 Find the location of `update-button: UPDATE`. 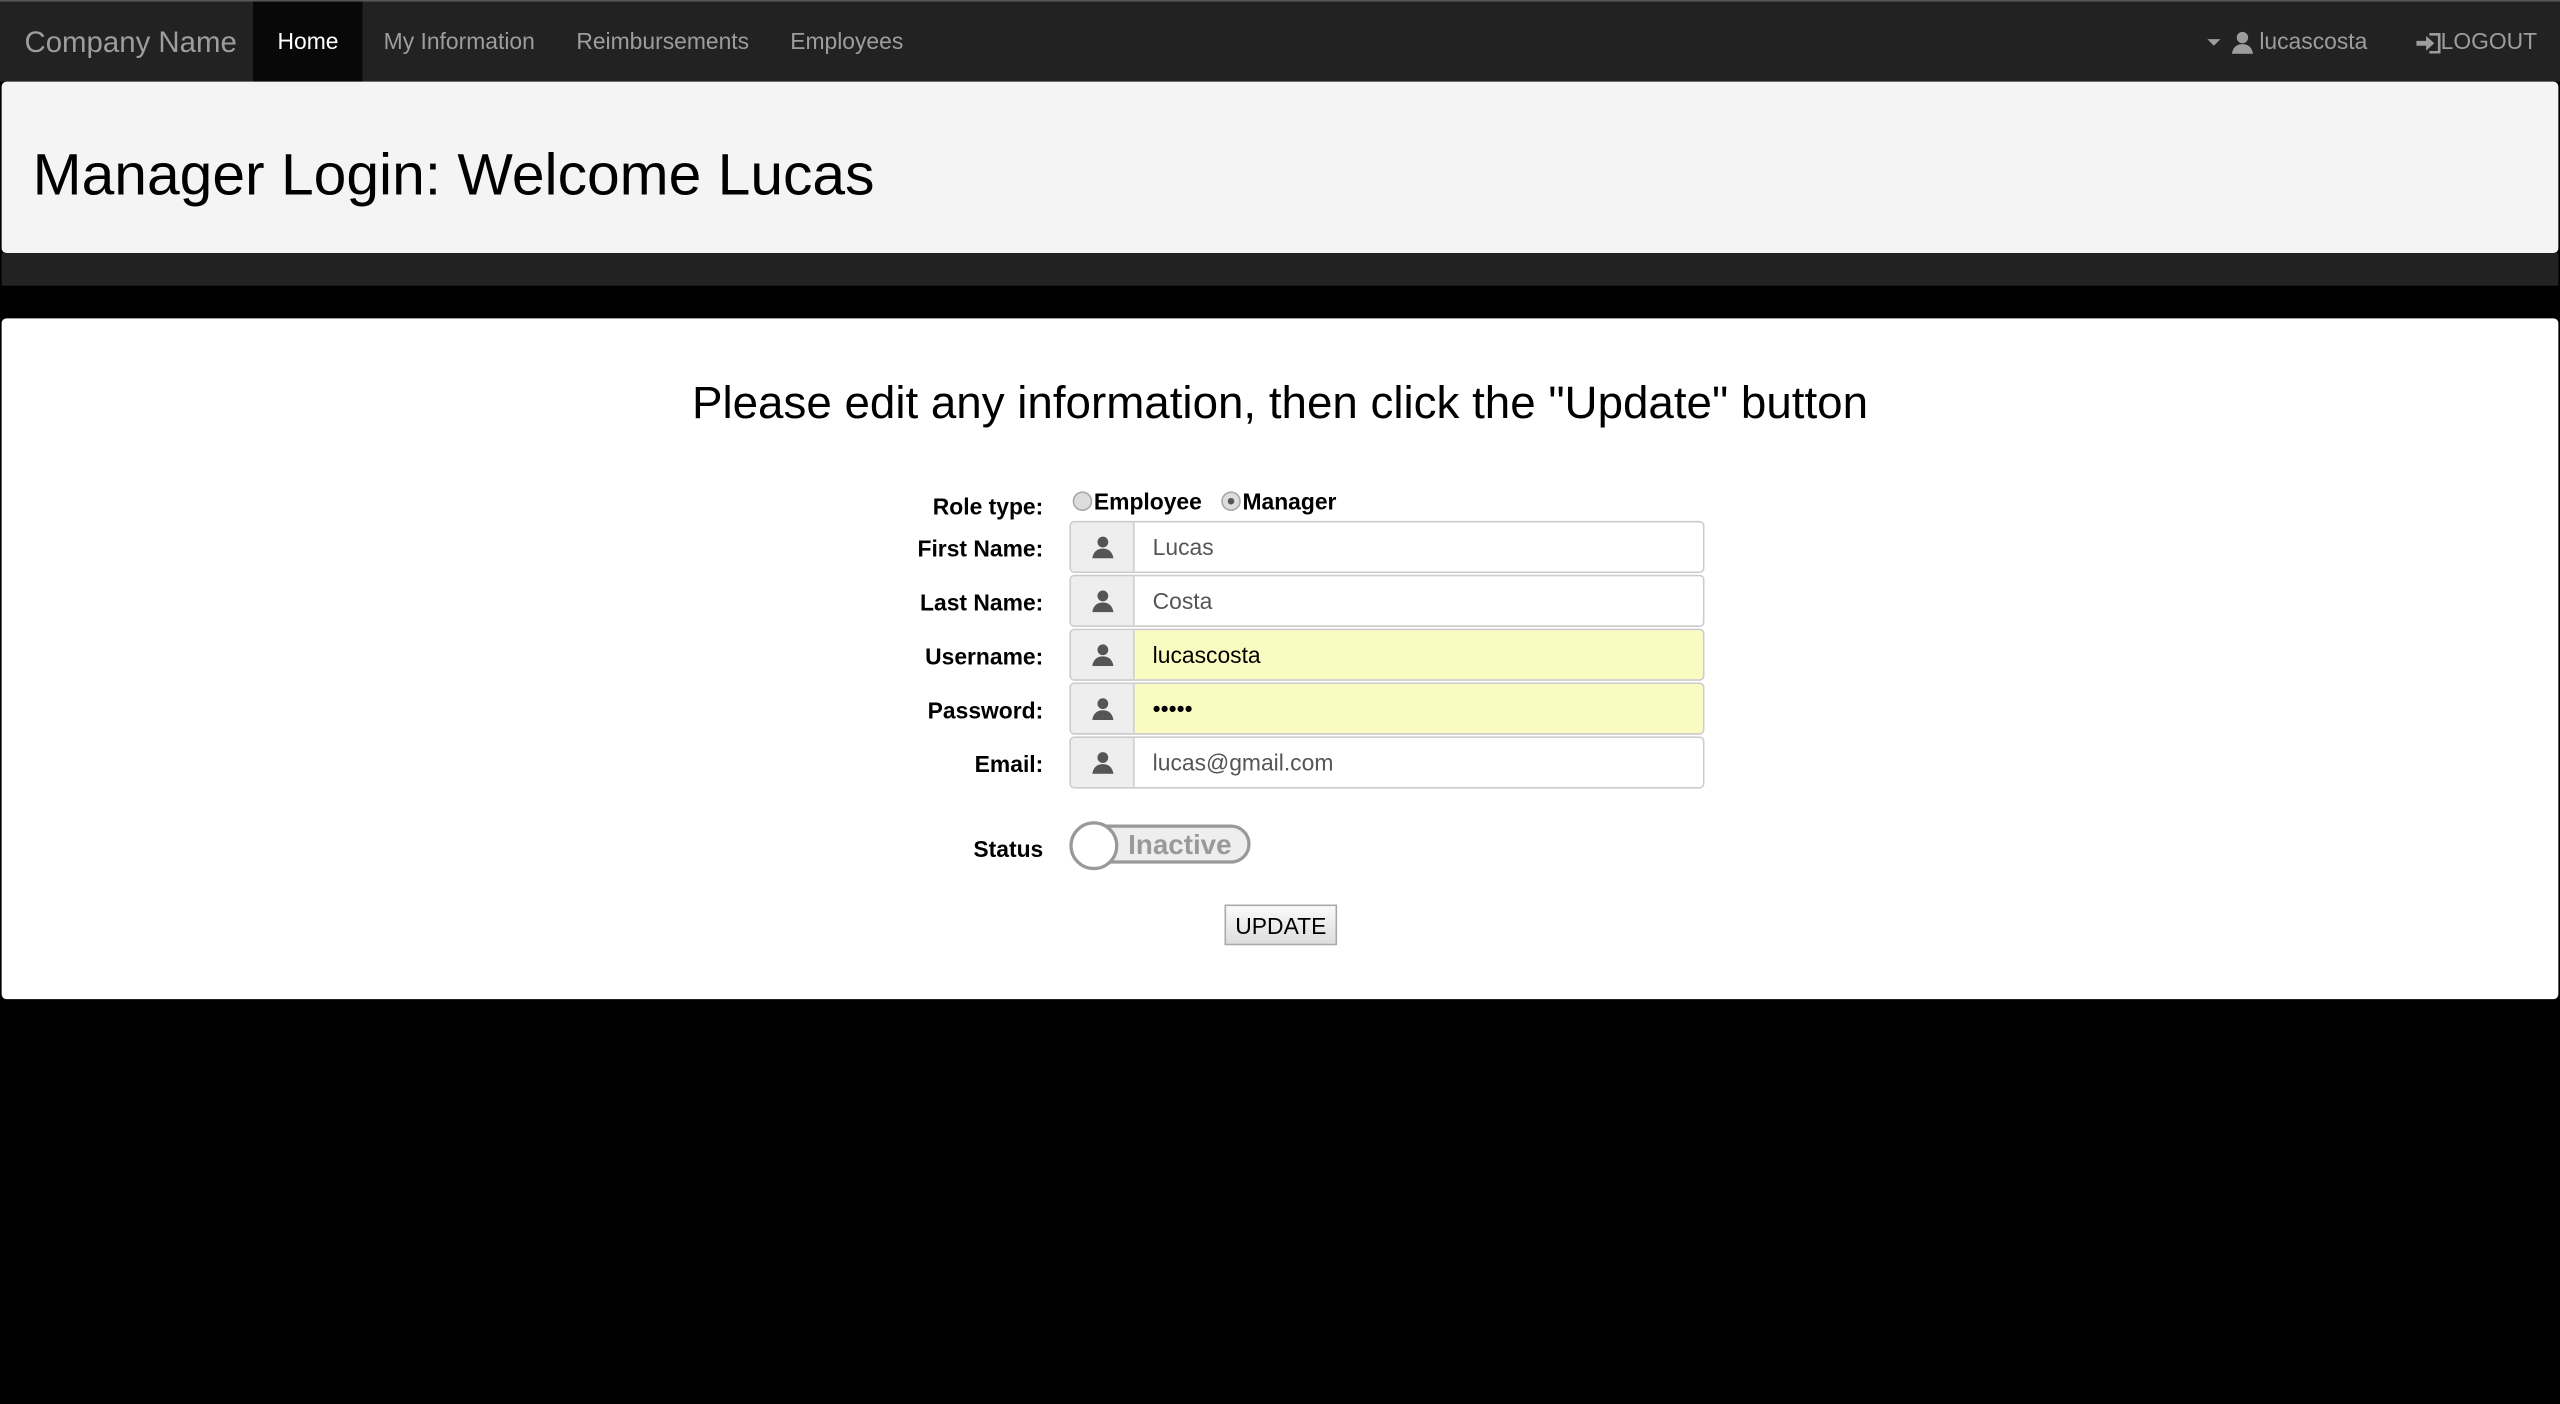

update-button: UPDATE is located at coordinates (1281, 925).